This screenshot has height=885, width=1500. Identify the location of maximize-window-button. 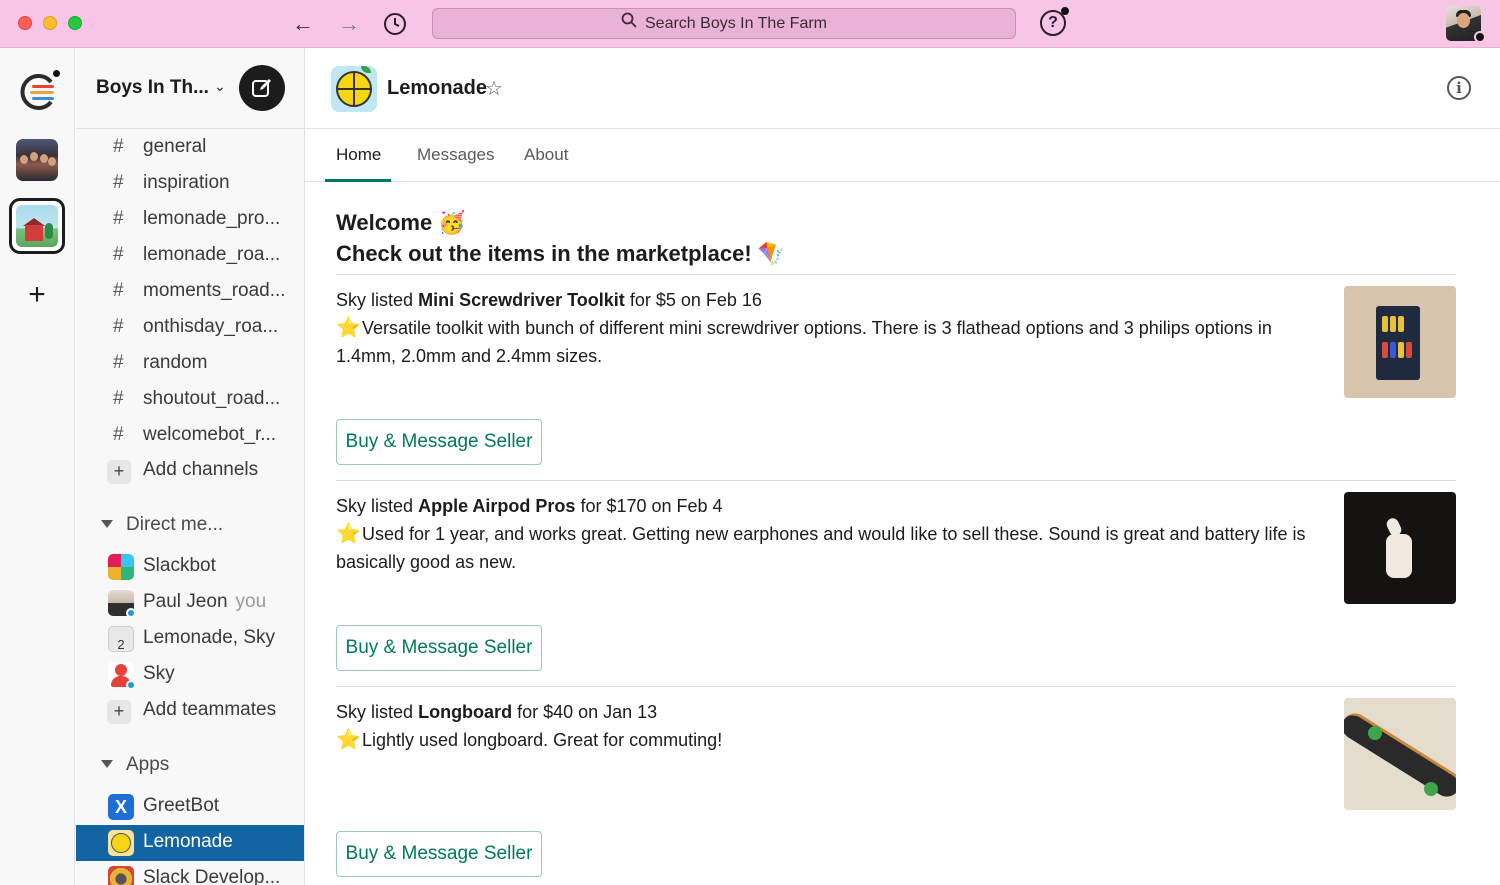
(75, 23).